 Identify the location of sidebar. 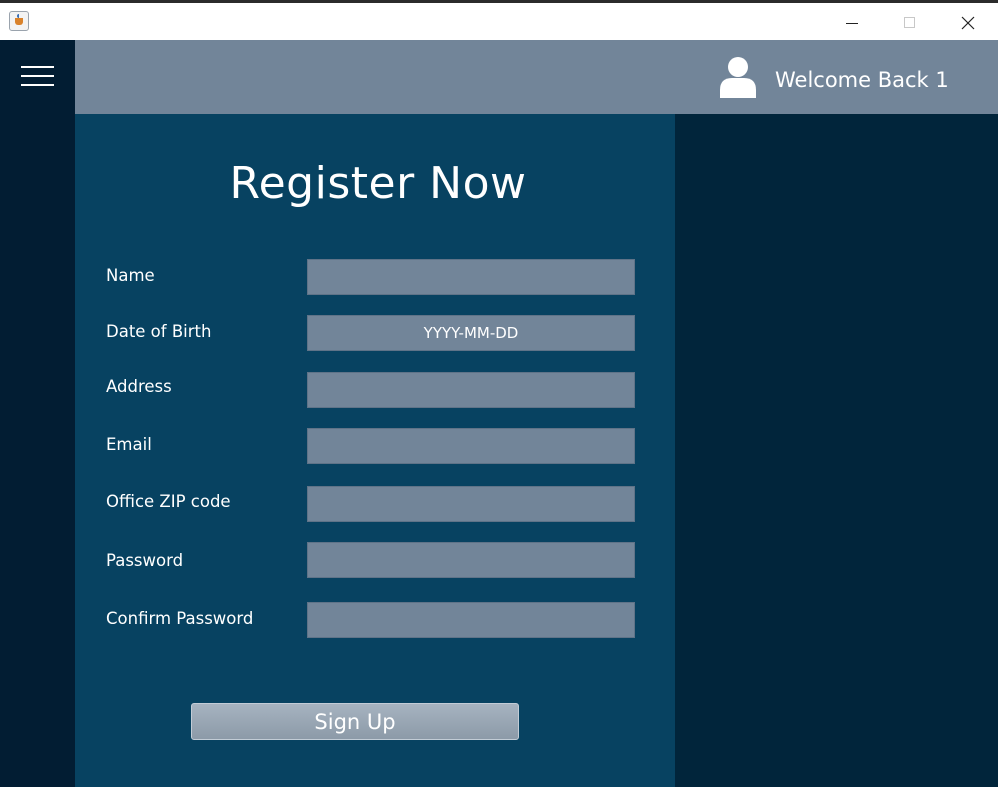
(37, 413).